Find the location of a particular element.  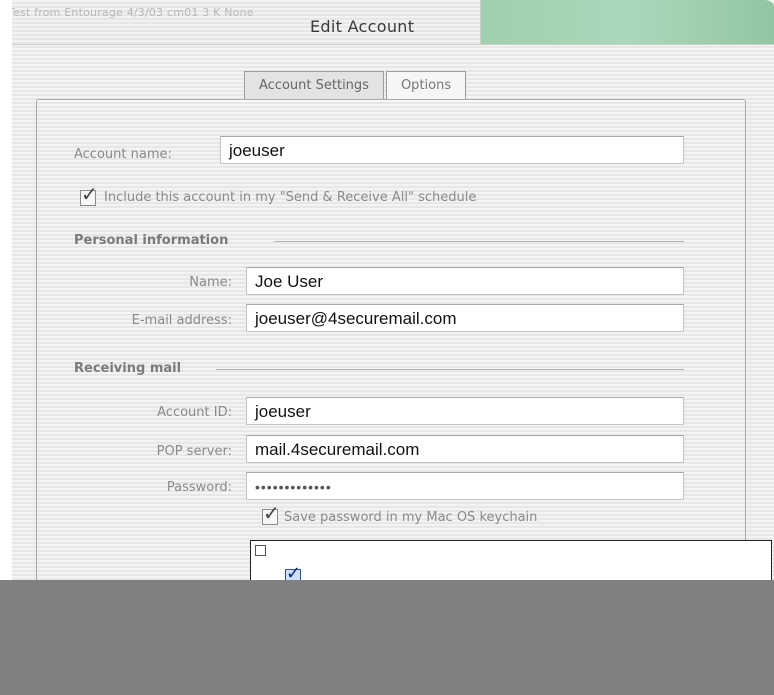

save-password-label: Save password in my Mac OS keychain is located at coordinates (411, 517).